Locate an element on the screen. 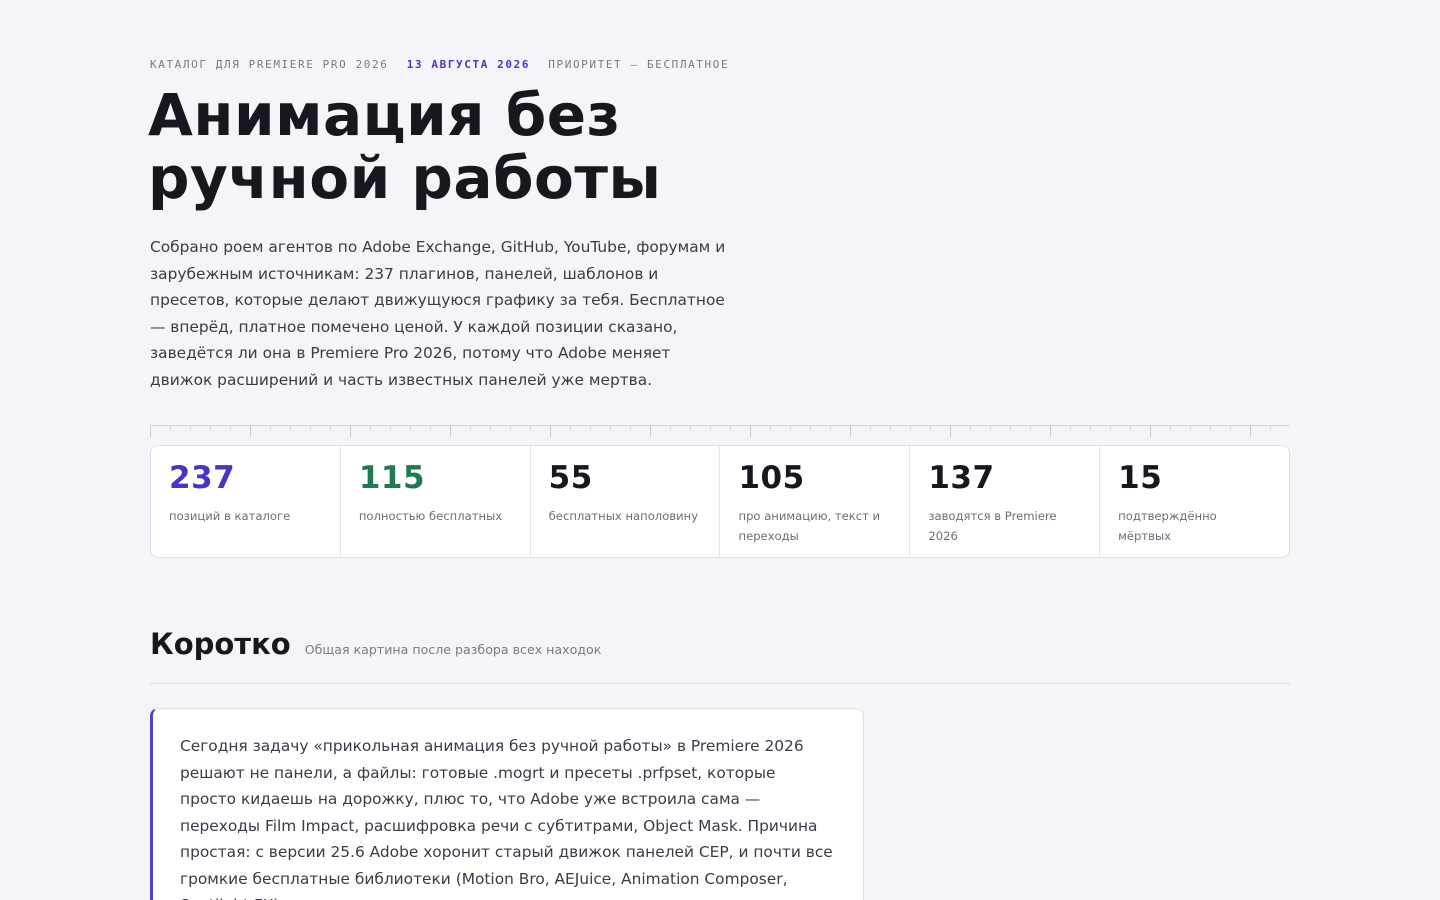  stat-label: подтверждённо мёртвых is located at coordinates (1167, 526).